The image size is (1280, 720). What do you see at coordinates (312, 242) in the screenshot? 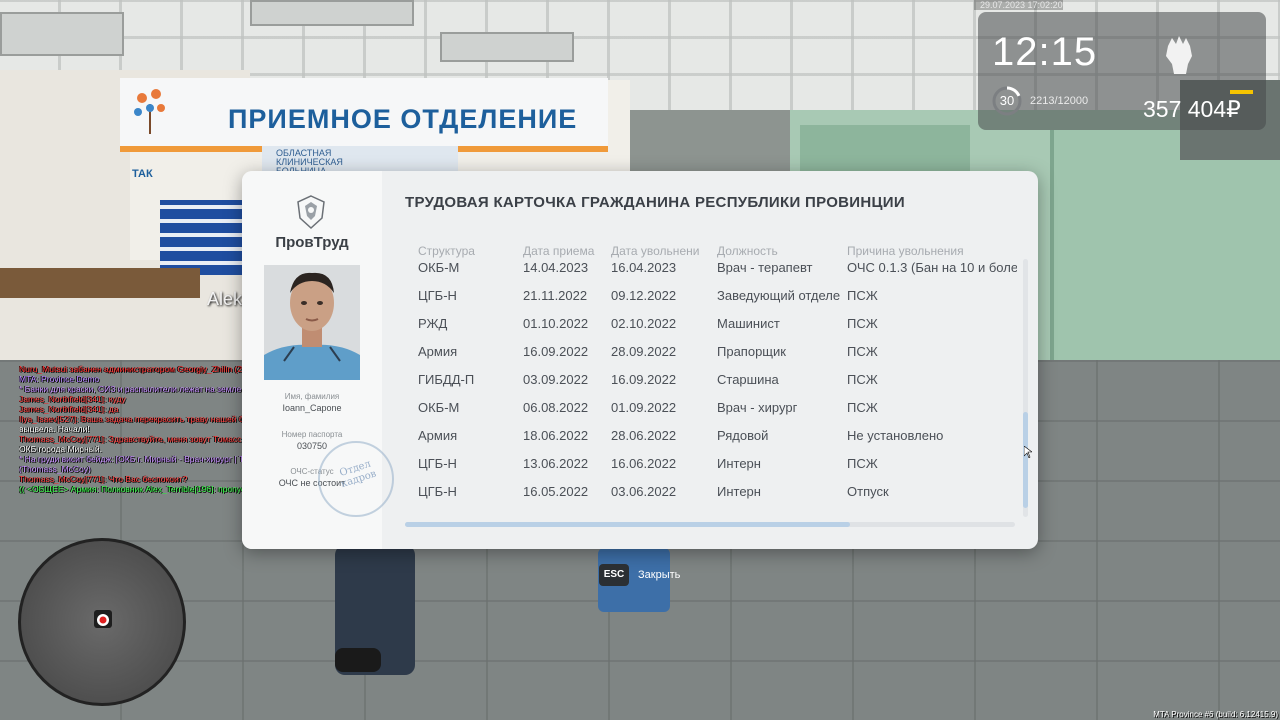
I see `ministry-brand: ПровТруд` at bounding box center [312, 242].